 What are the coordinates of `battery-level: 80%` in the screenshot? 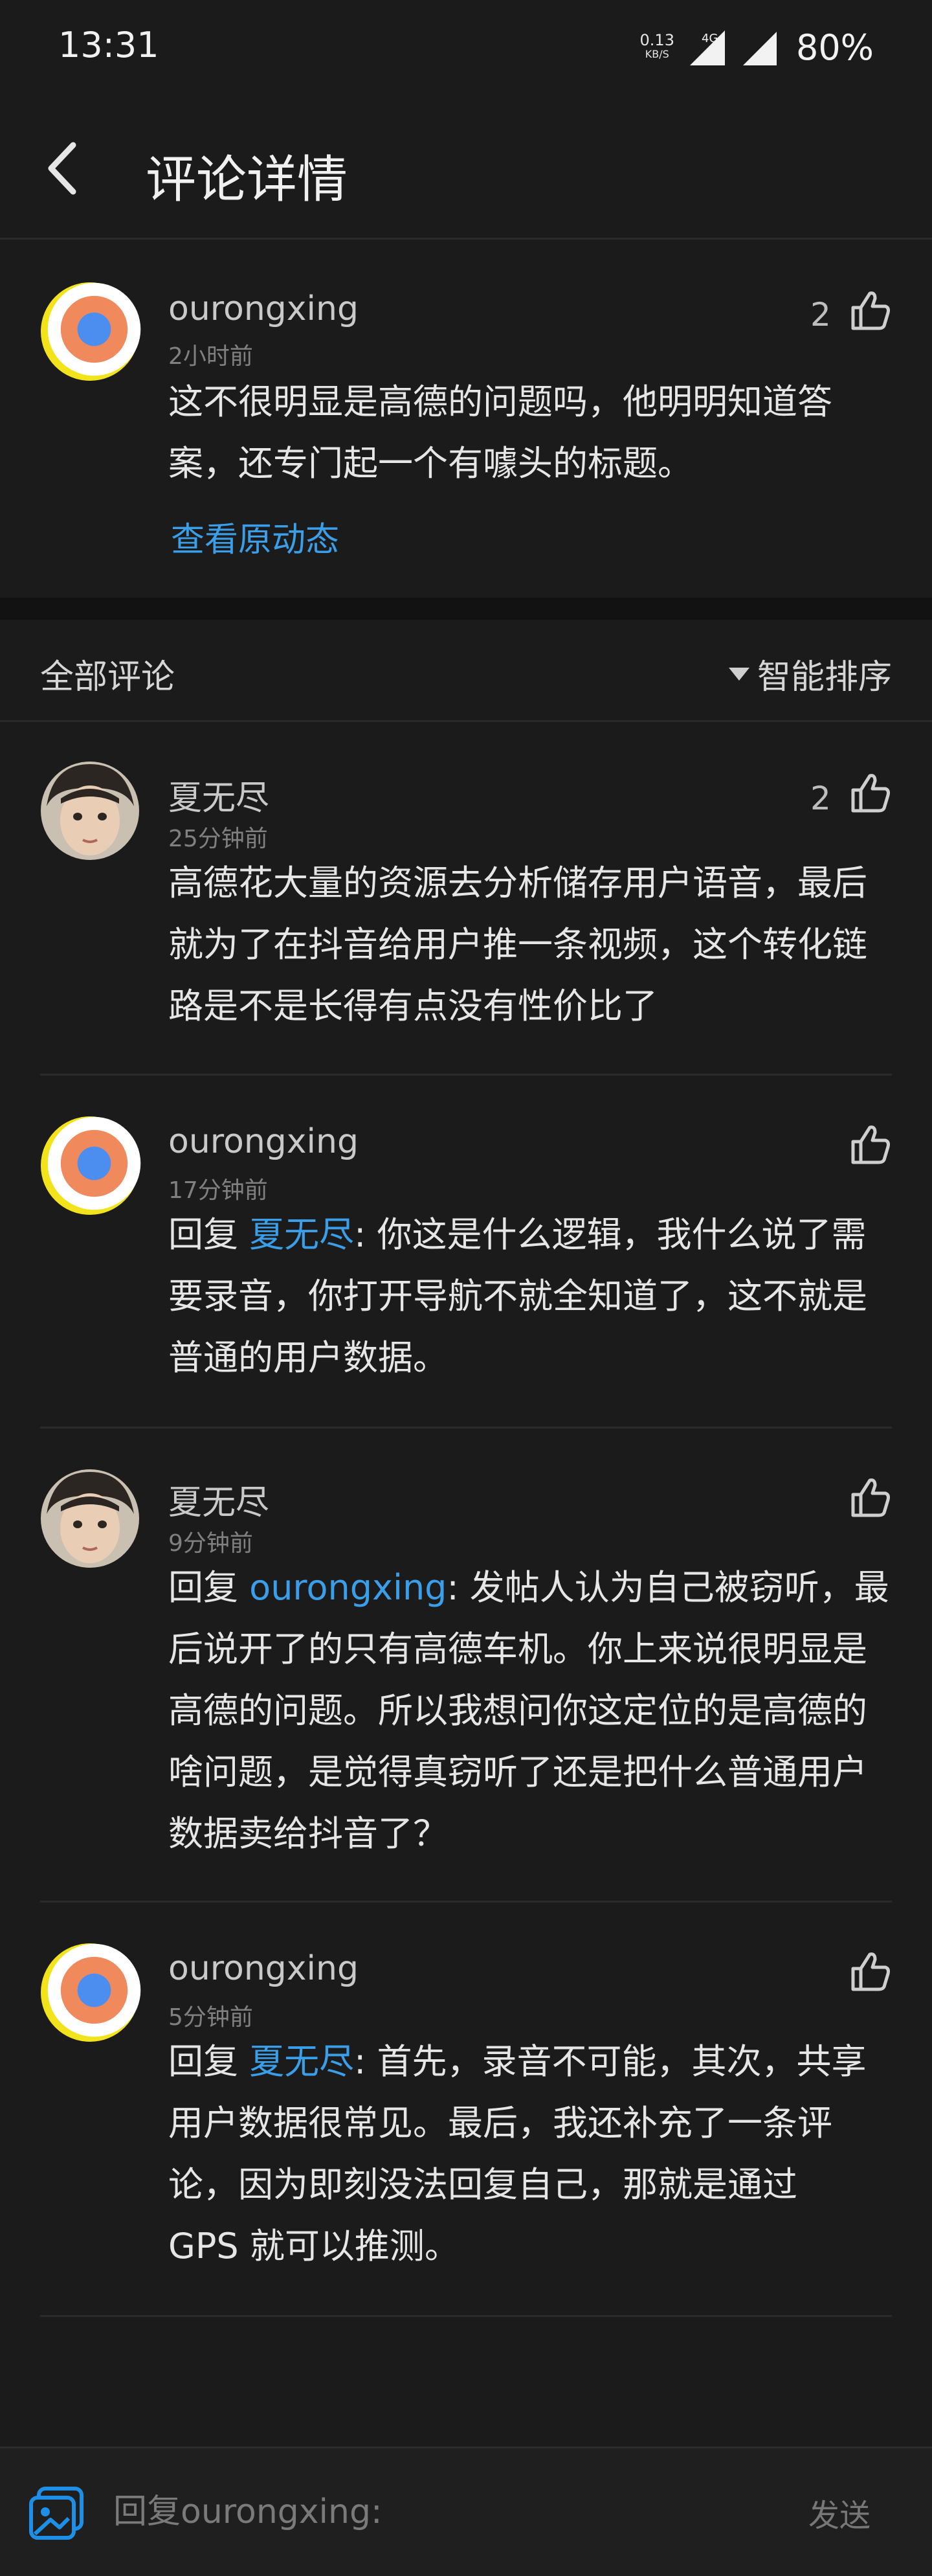 It's located at (834, 47).